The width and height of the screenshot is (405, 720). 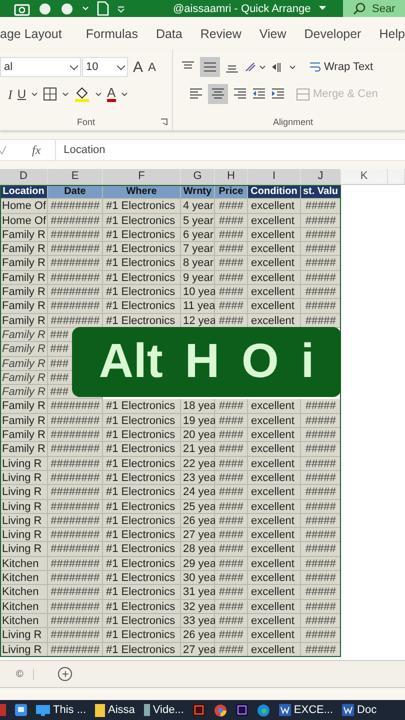 What do you see at coordinates (22, 9) in the screenshot?
I see `camera-icon` at bounding box center [22, 9].